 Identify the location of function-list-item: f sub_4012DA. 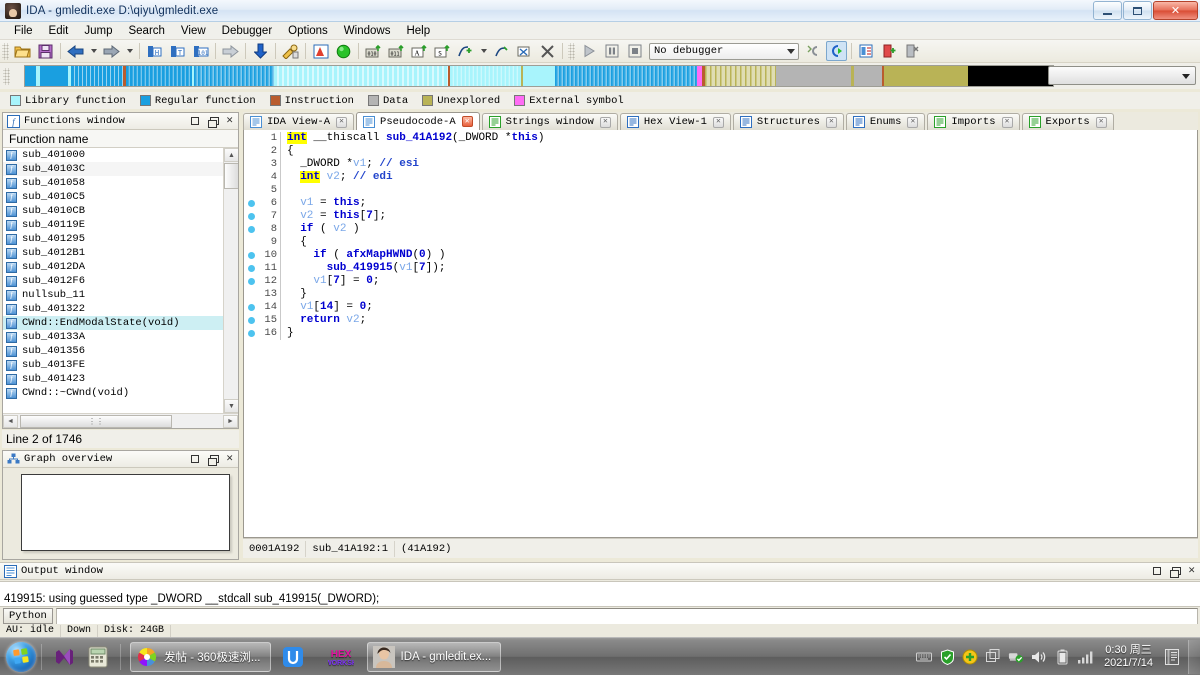
(120, 267).